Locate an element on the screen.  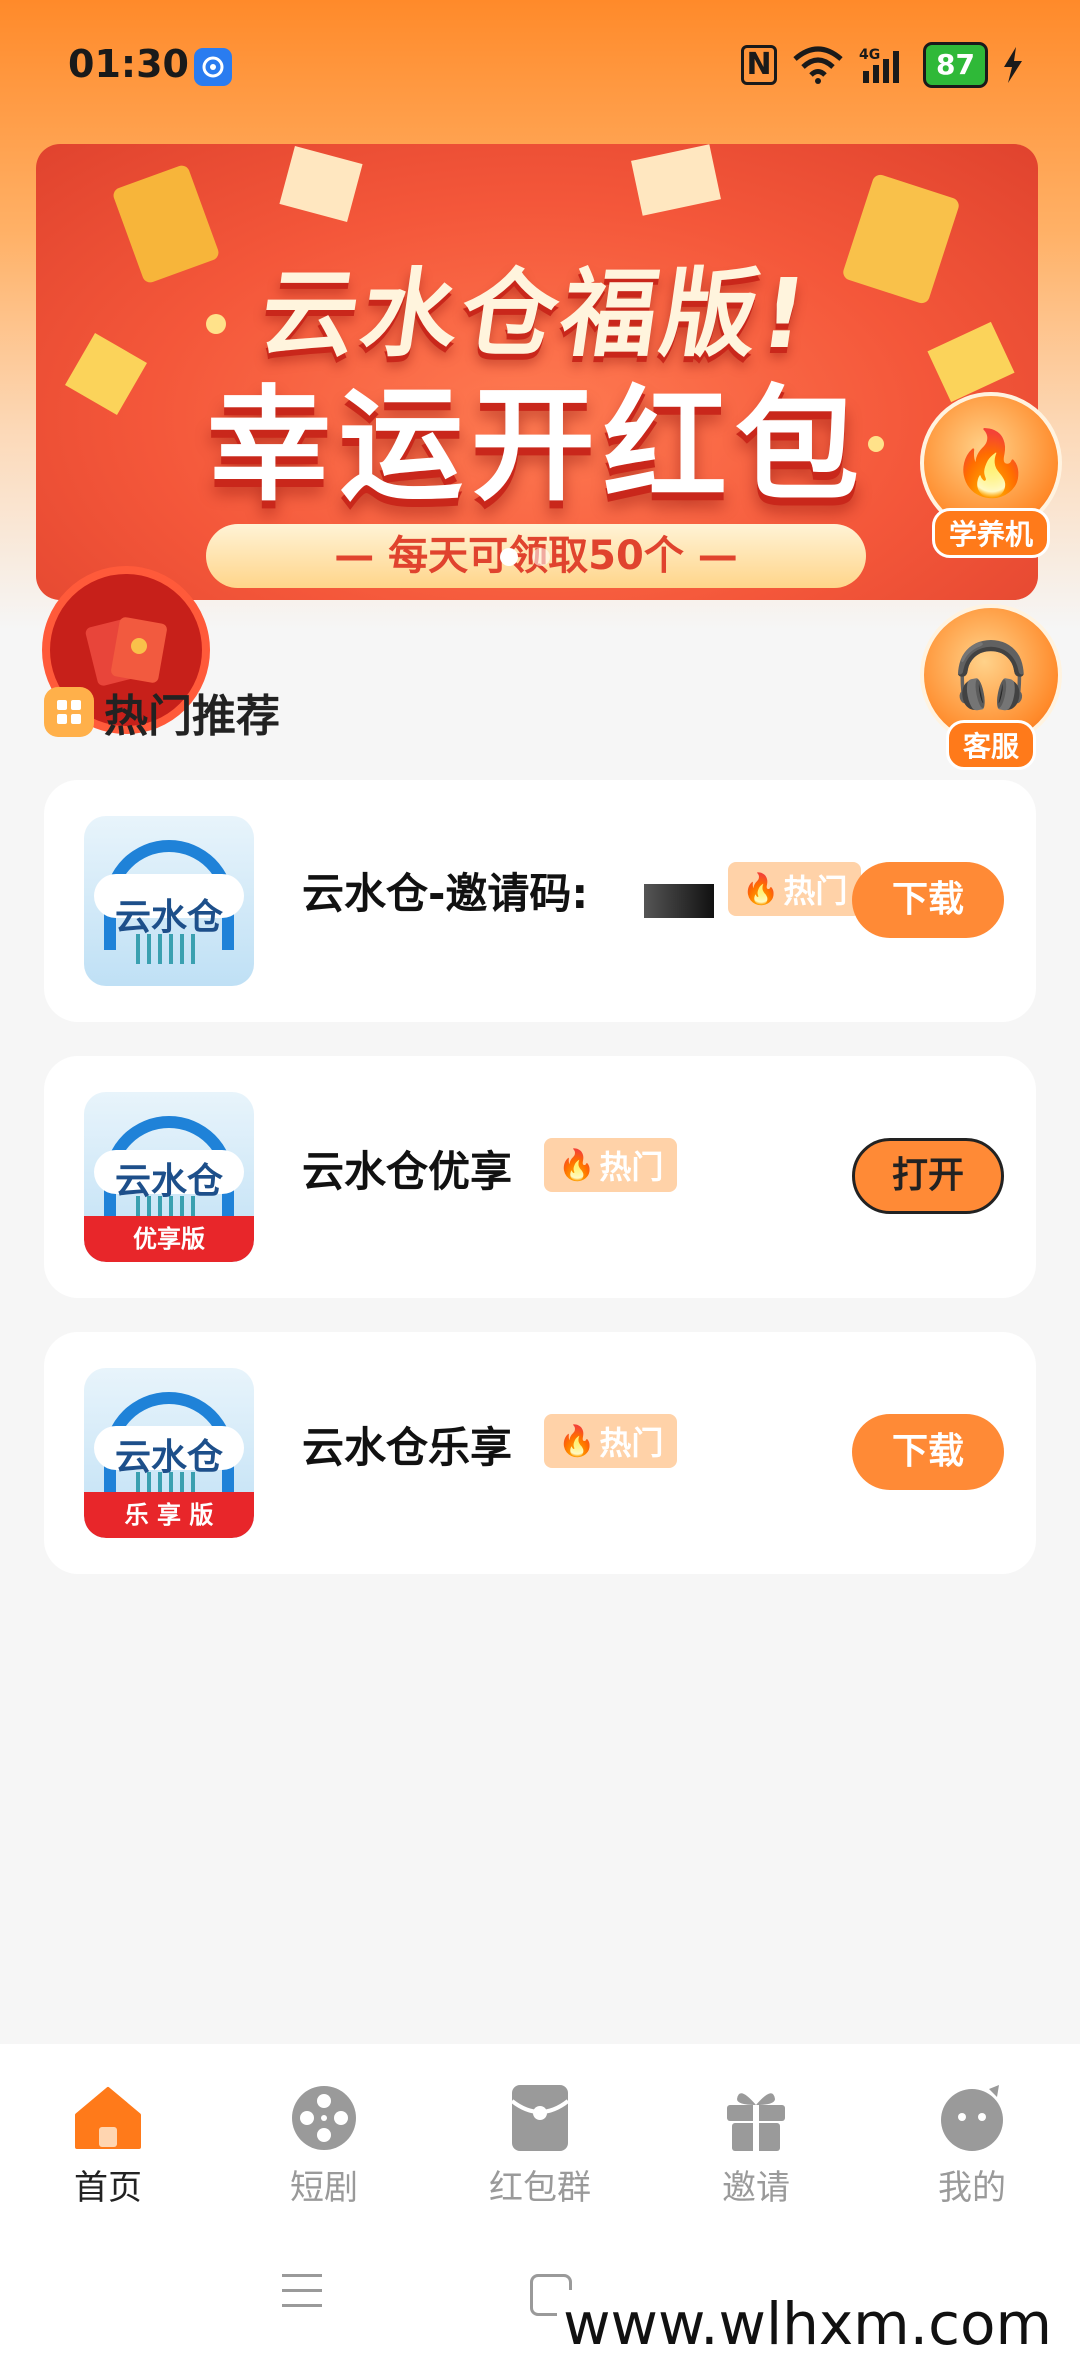
nfc-icon: N is located at coordinates (759, 65).